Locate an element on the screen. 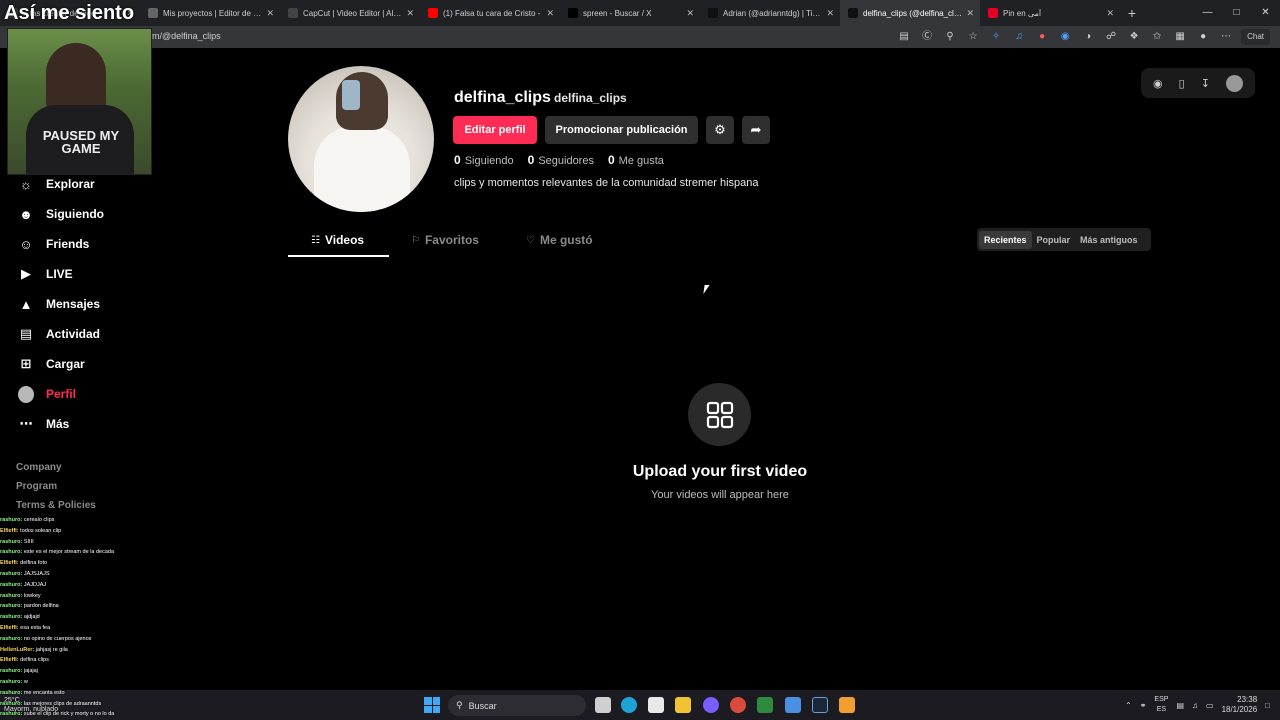  extension-icon: ● is located at coordinates (1042, 37).